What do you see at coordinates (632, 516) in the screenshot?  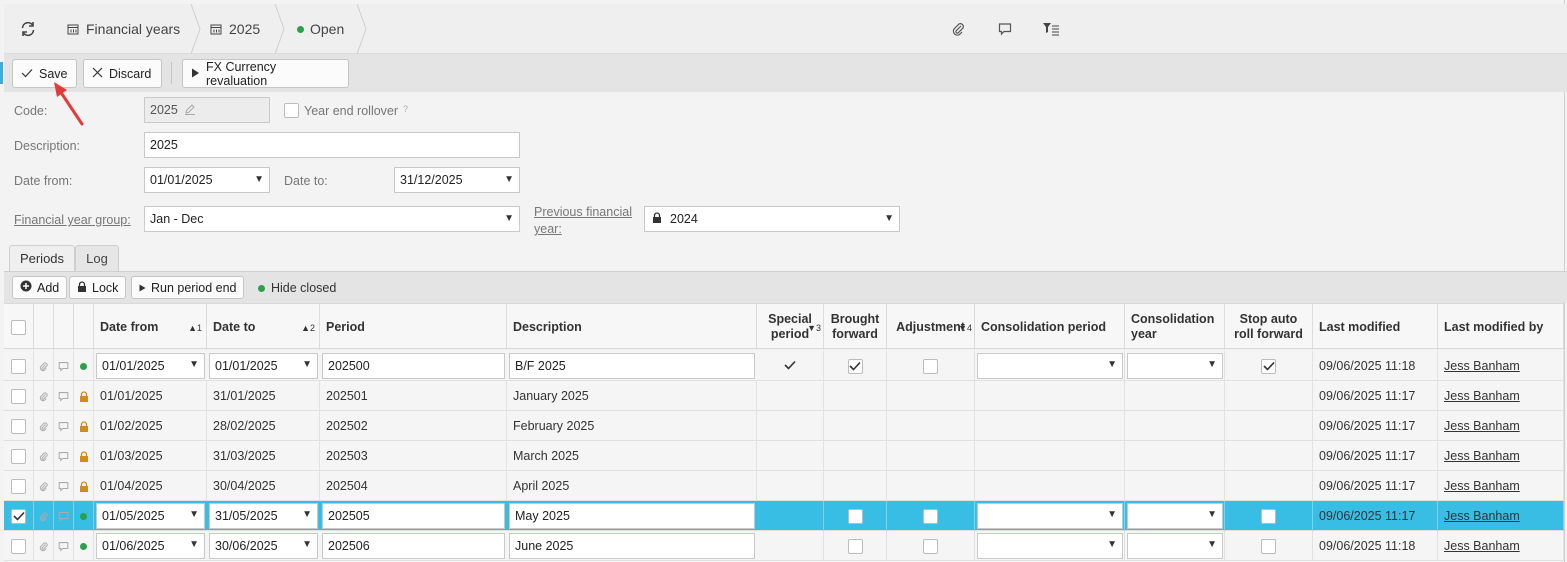 I see `description-input: May 2025` at bounding box center [632, 516].